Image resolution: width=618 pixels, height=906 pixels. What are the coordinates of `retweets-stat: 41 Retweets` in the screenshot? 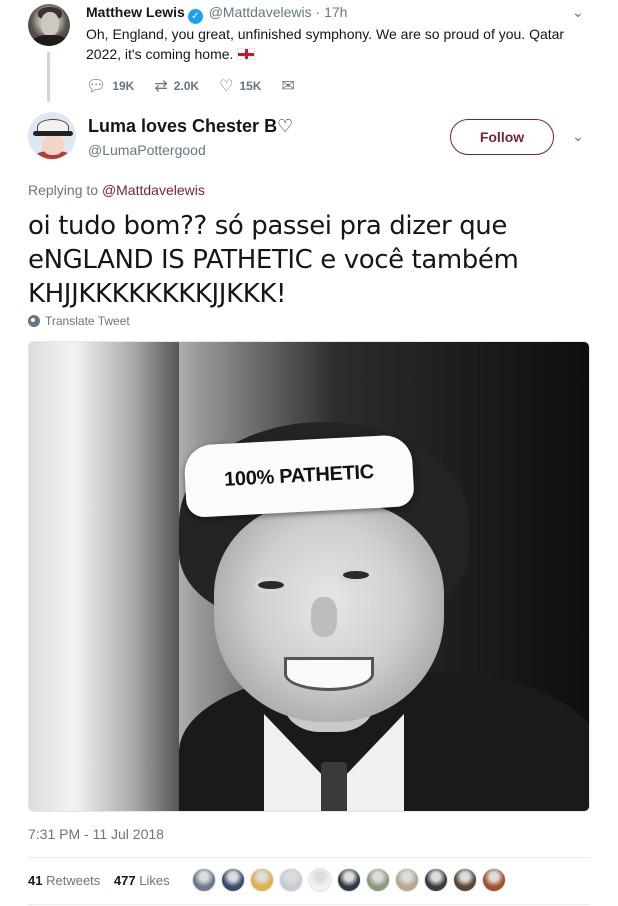 It's located at (64, 880).